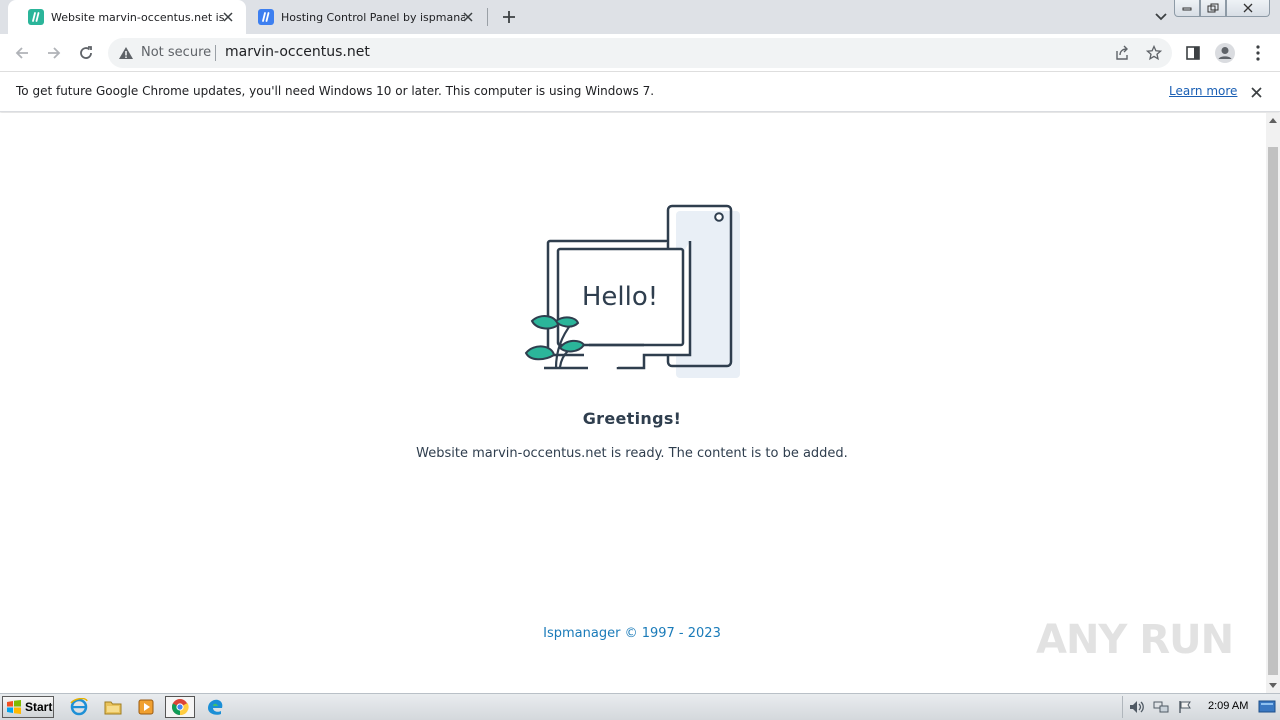 The height and width of the screenshot is (720, 1280). I want to click on taskbar-clock: 2:09 AM, so click(1228, 706).